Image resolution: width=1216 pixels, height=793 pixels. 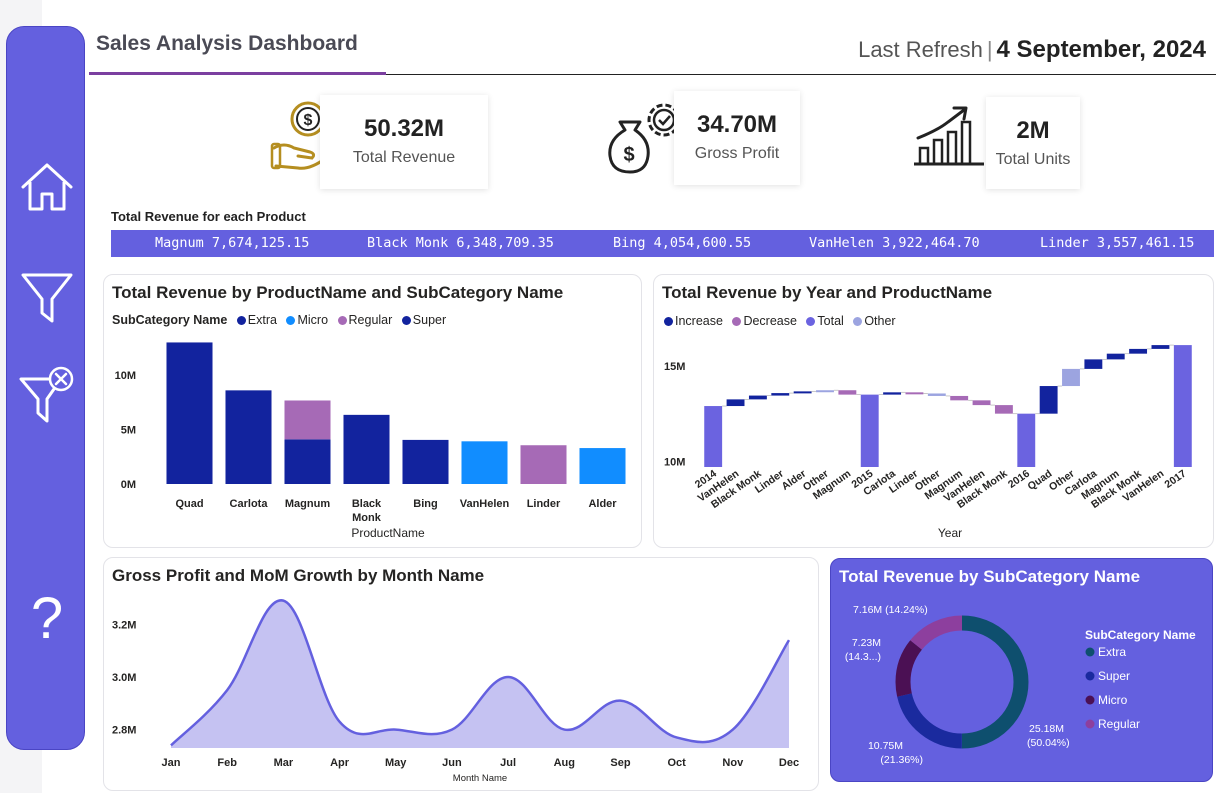 What do you see at coordinates (452, 763) in the screenshot?
I see `x-tick-label: Jun` at bounding box center [452, 763].